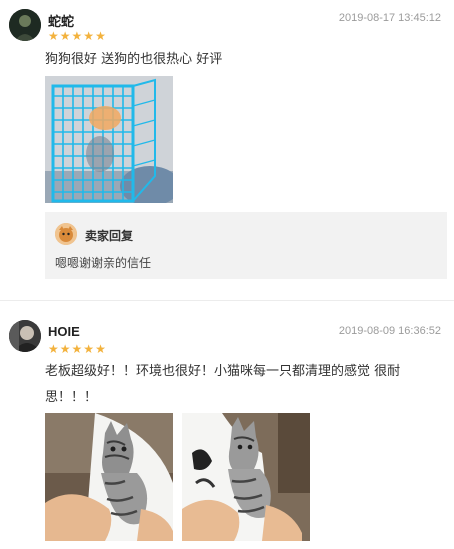  Describe the element at coordinates (245, 385) in the screenshot. I see `review-text: 老板超级好！！环境也很好！小猫咪每一只都清理的感觉 很耐 思！！！` at that location.